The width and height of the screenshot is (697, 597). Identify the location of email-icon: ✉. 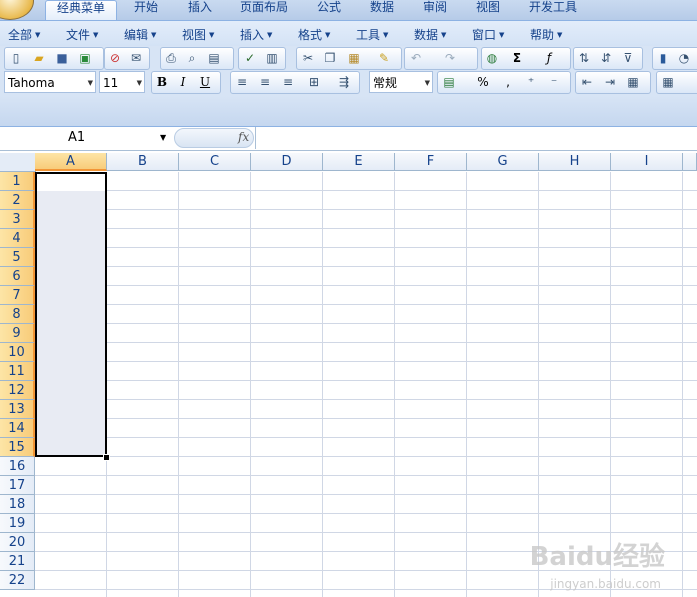
(136, 58).